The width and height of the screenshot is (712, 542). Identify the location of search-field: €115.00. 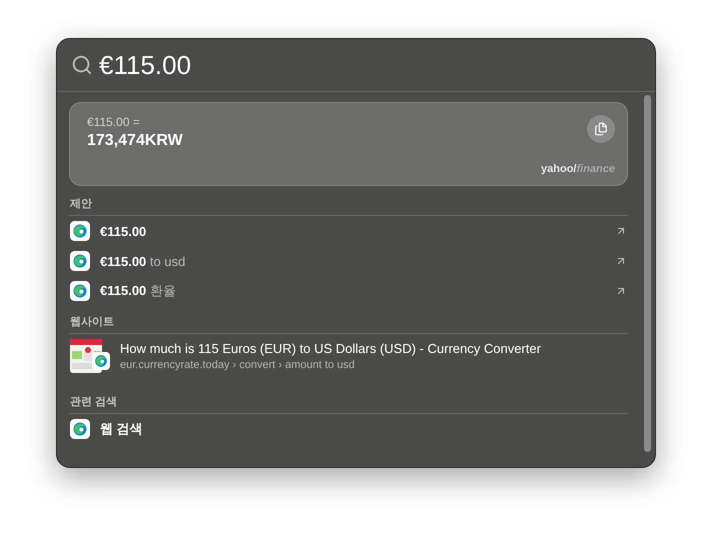
(349, 65).